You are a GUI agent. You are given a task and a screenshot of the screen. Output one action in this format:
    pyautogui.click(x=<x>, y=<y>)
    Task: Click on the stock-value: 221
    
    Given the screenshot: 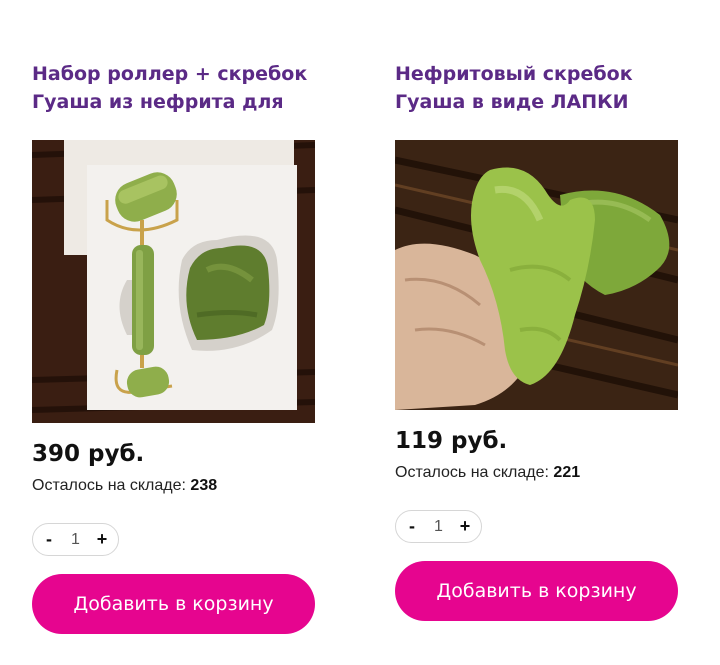 What is the action you would take?
    pyautogui.click(x=567, y=472)
    